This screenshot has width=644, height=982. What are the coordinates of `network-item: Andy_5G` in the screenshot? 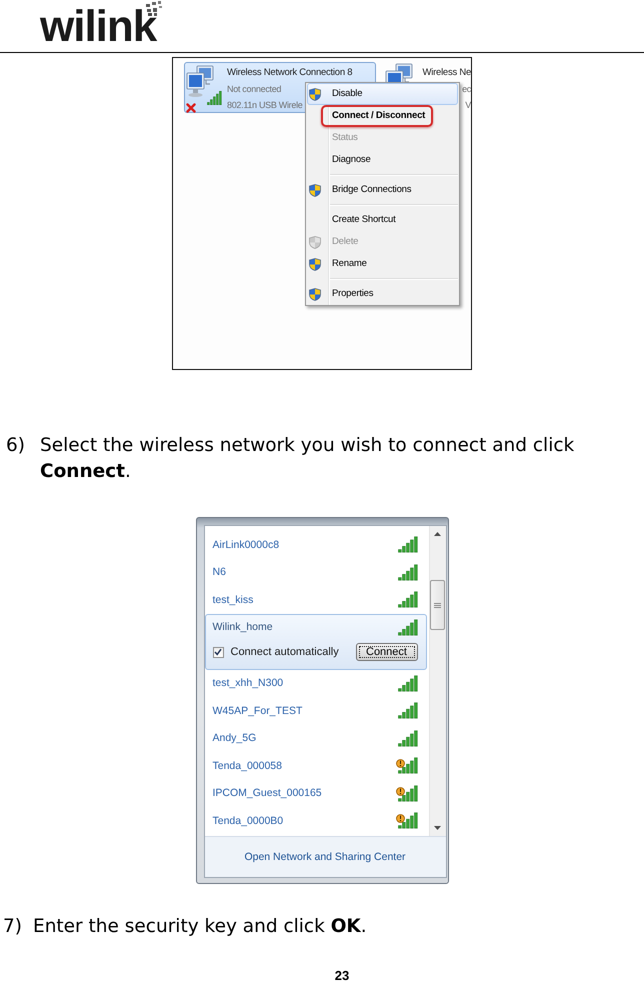 It's located at (315, 738).